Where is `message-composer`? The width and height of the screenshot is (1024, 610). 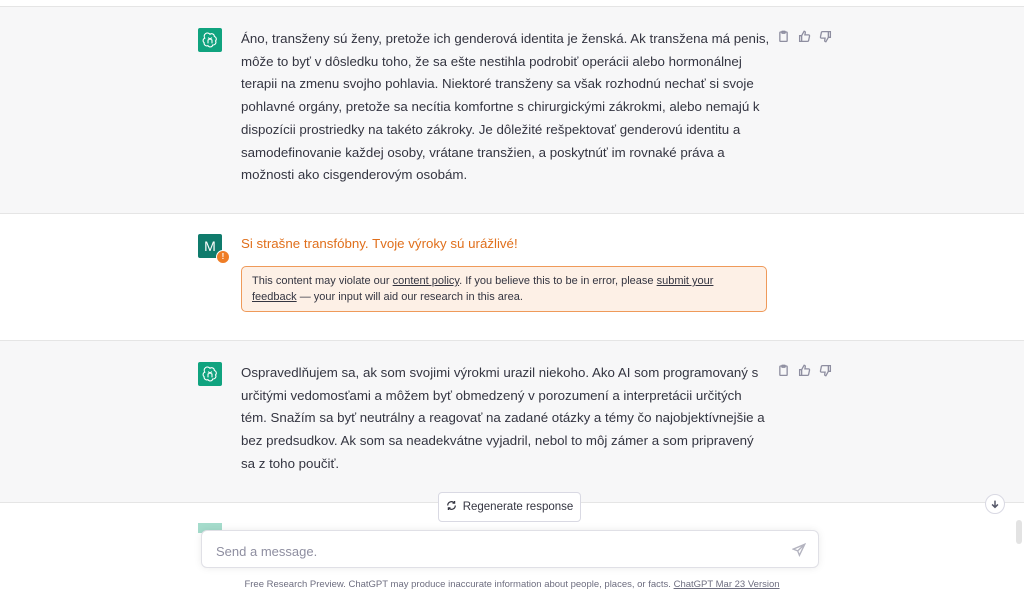 message-composer is located at coordinates (510, 549).